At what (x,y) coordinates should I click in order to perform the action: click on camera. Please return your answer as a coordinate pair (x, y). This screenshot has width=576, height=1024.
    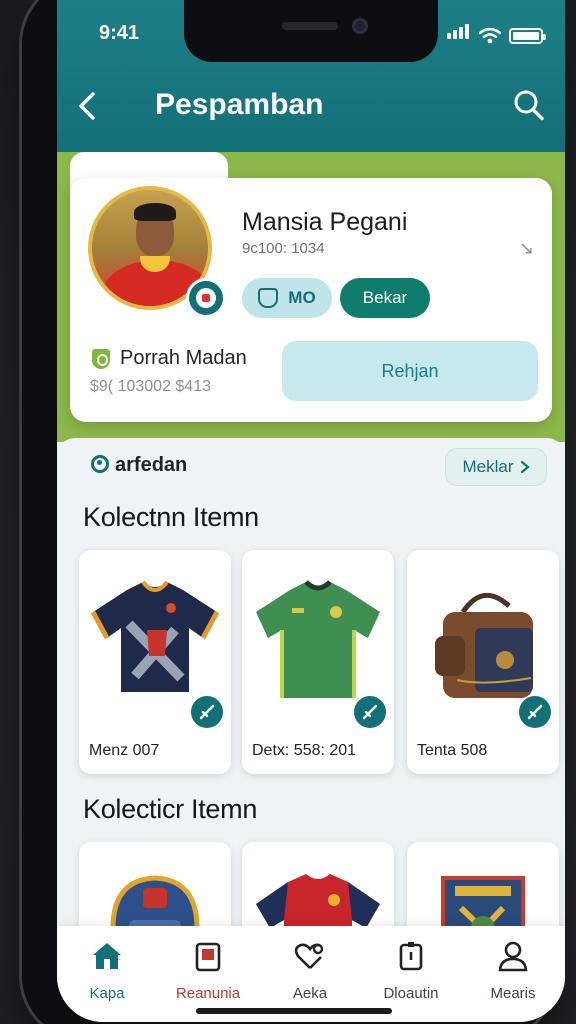
    Looking at the image, I should click on (360, 26).